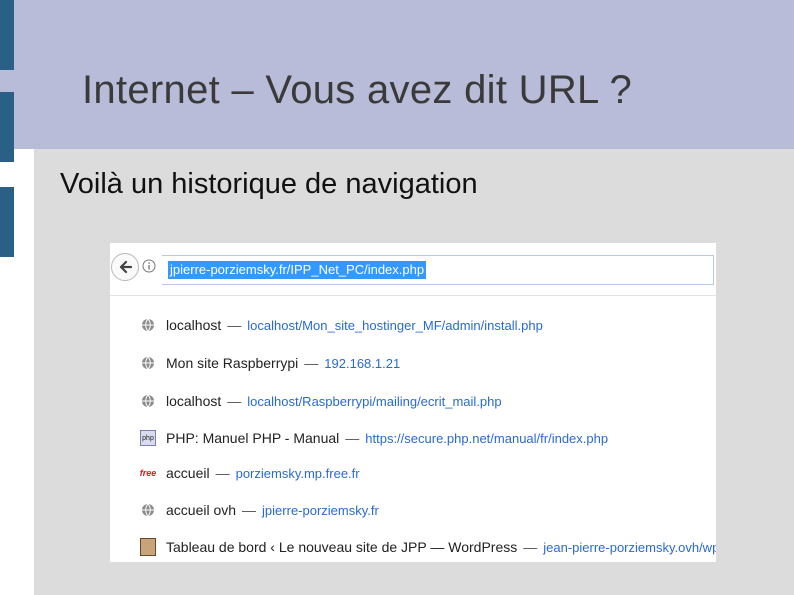  I want to click on back-button, so click(125, 267).